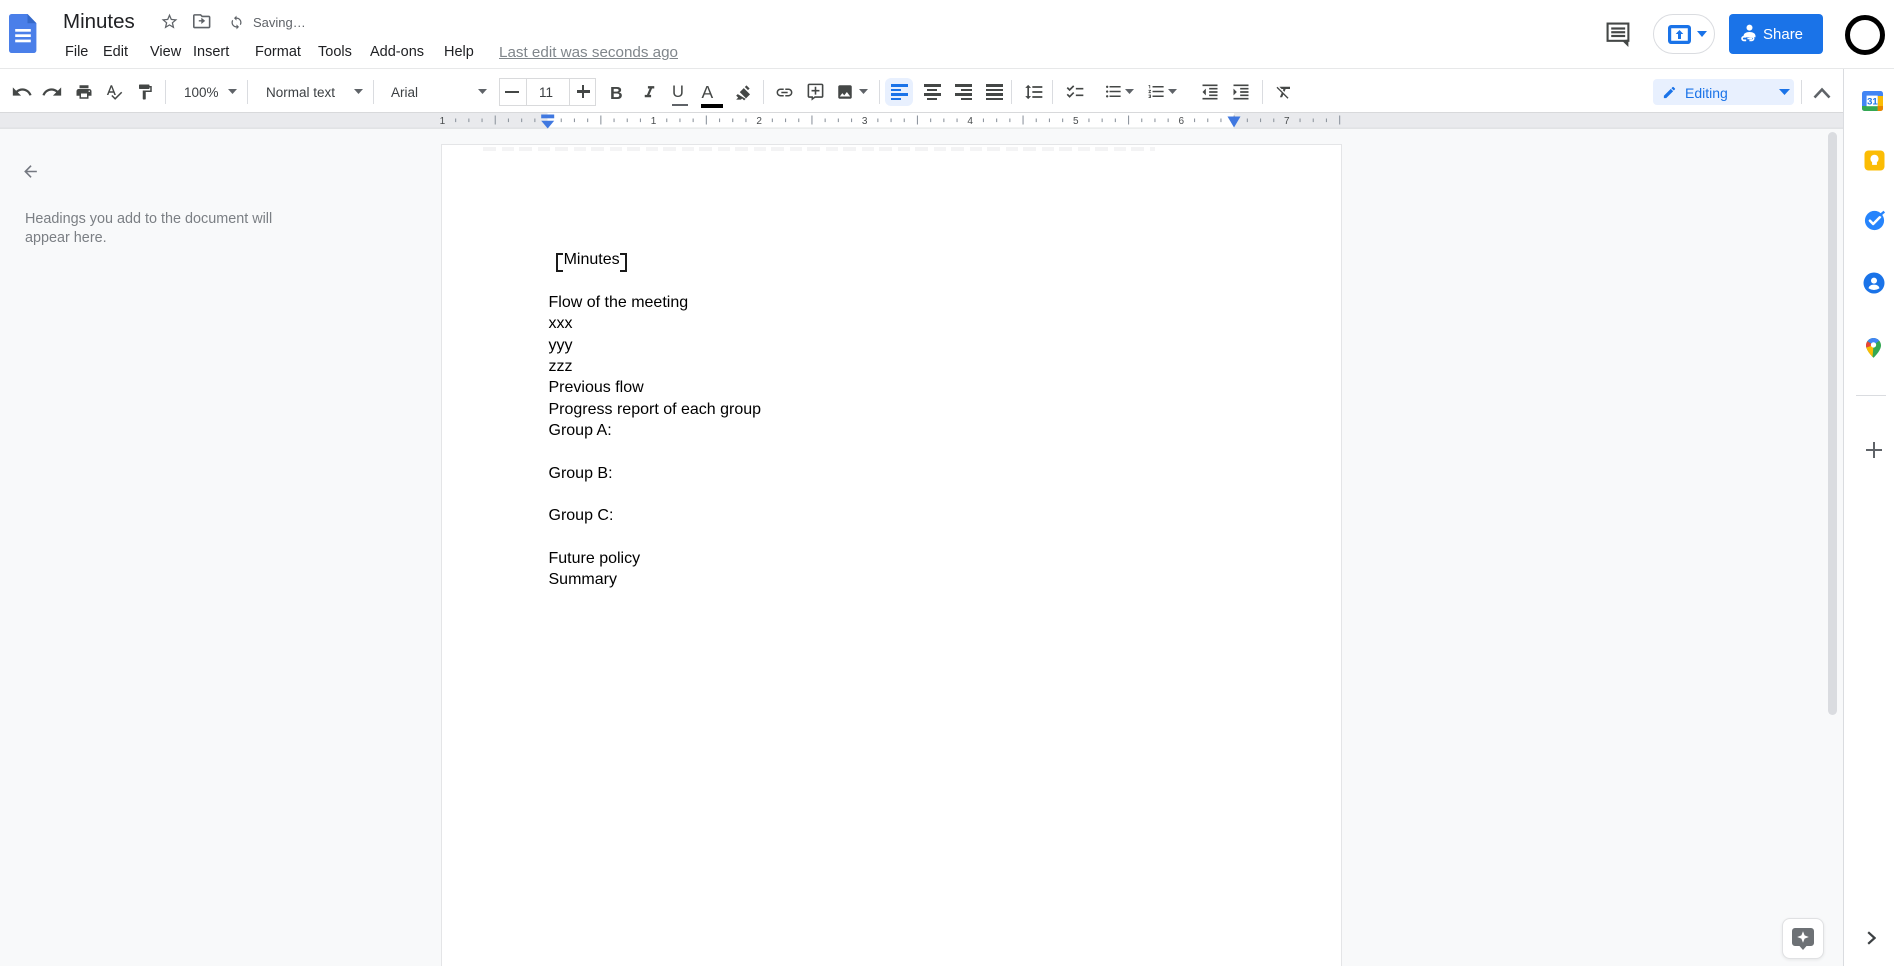 This screenshot has width=1894, height=966. What do you see at coordinates (1287, 121) in the screenshot?
I see `svg-text: 7` at bounding box center [1287, 121].